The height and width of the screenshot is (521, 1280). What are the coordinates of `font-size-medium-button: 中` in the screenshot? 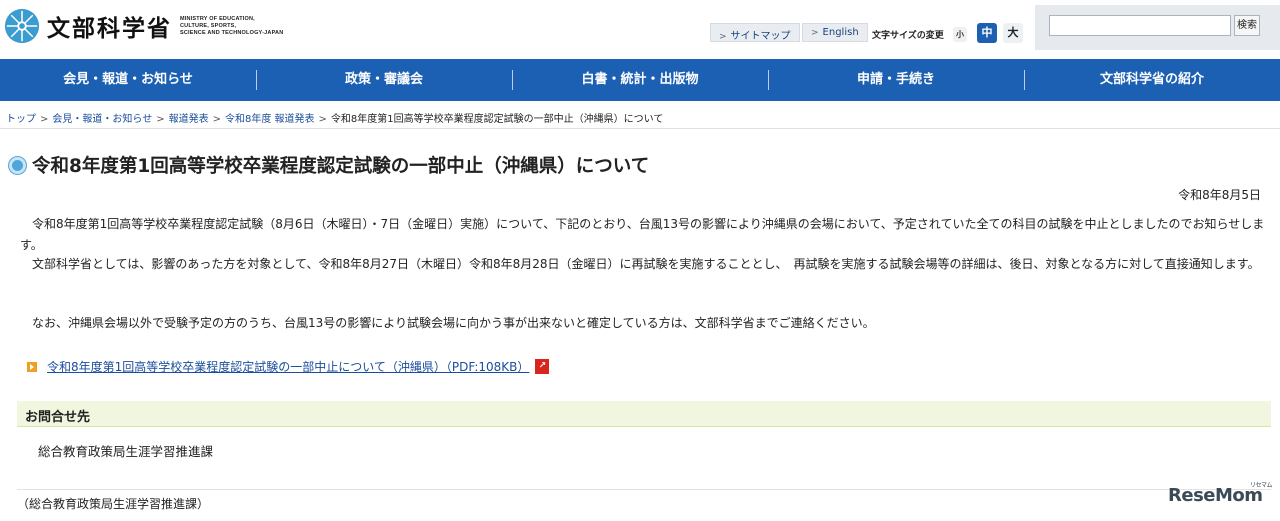 It's located at (987, 33).